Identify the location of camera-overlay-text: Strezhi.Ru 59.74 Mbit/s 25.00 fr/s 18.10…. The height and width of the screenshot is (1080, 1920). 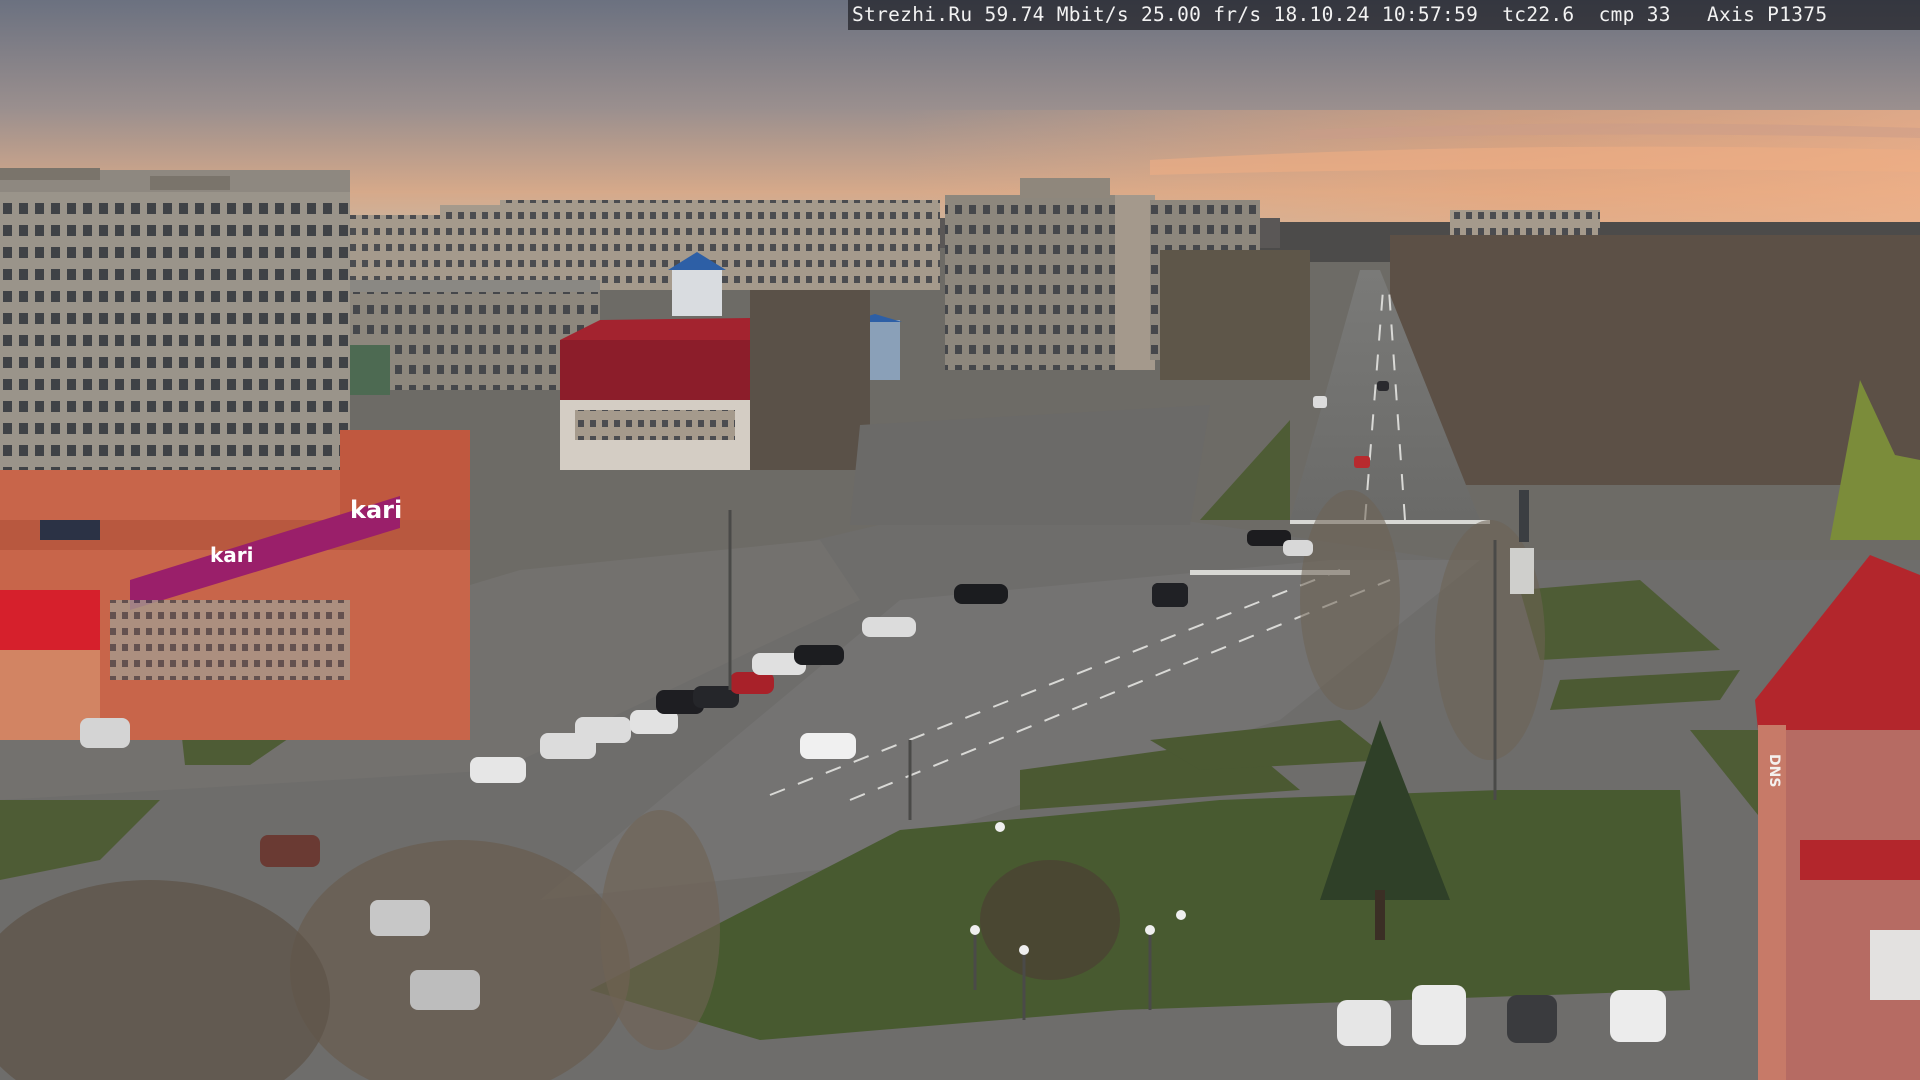
(1339, 15).